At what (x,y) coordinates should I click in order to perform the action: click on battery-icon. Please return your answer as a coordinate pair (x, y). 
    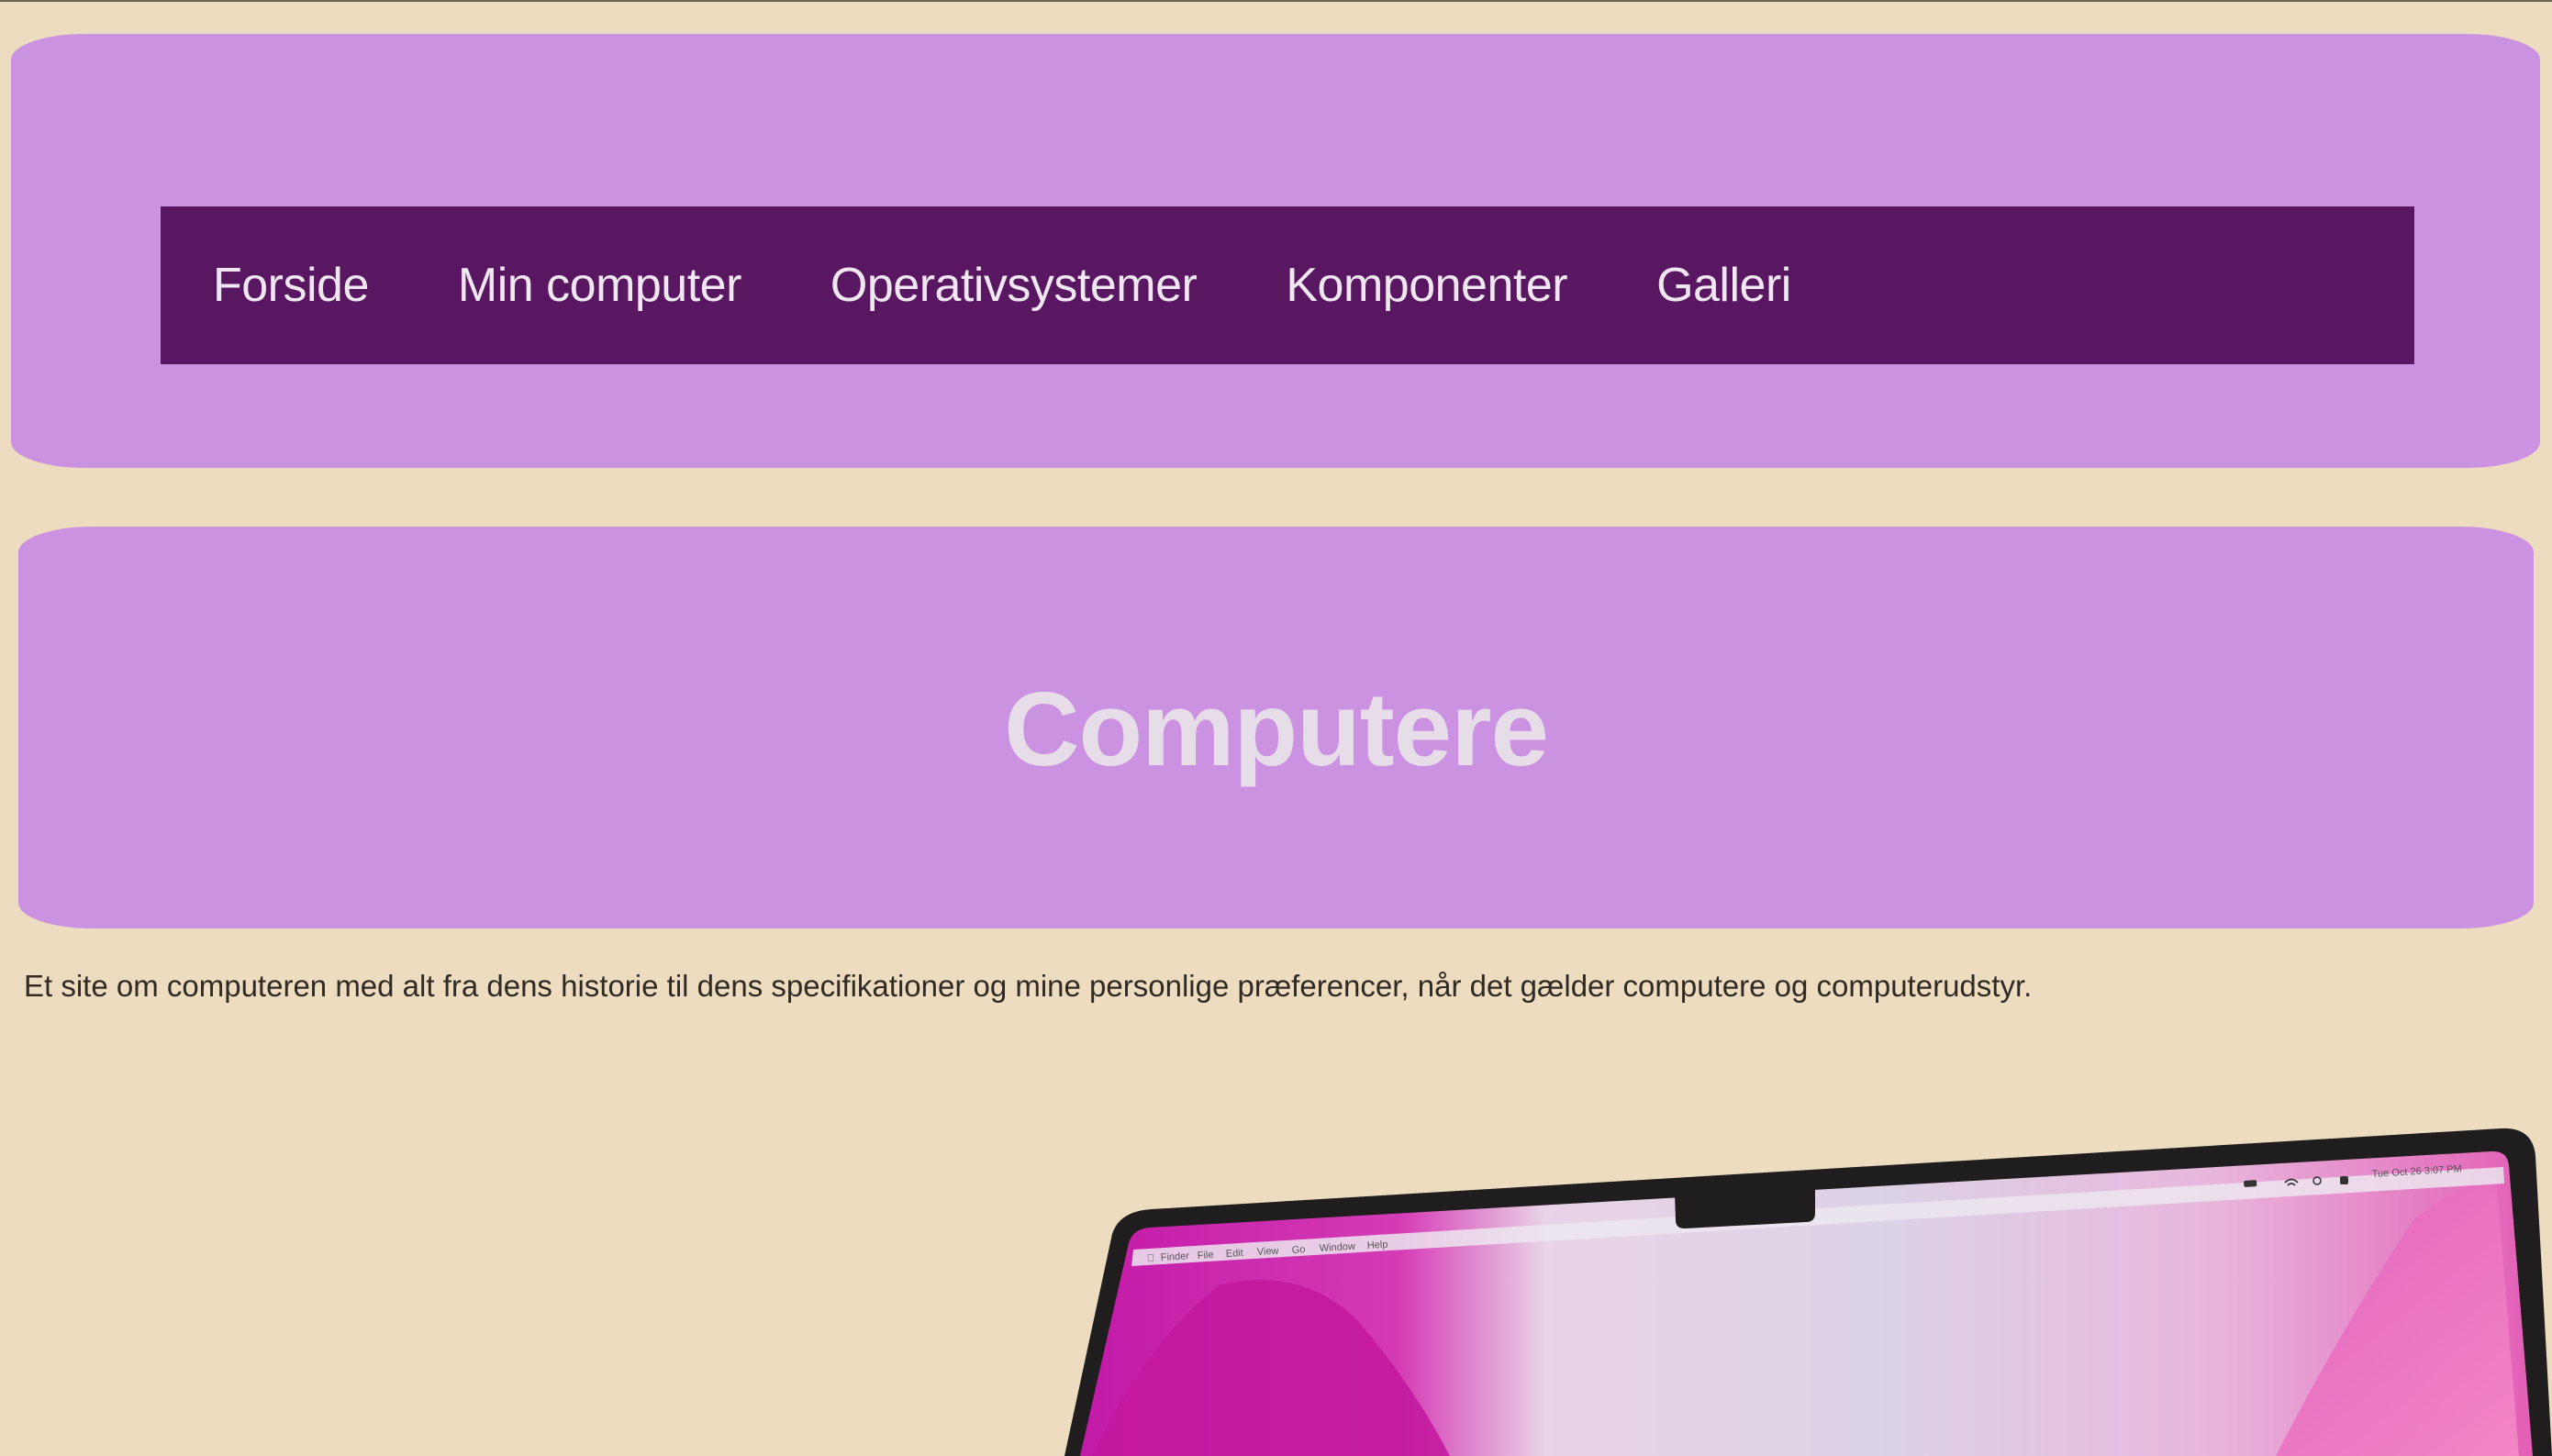
    Looking at the image, I should click on (2250, 1183).